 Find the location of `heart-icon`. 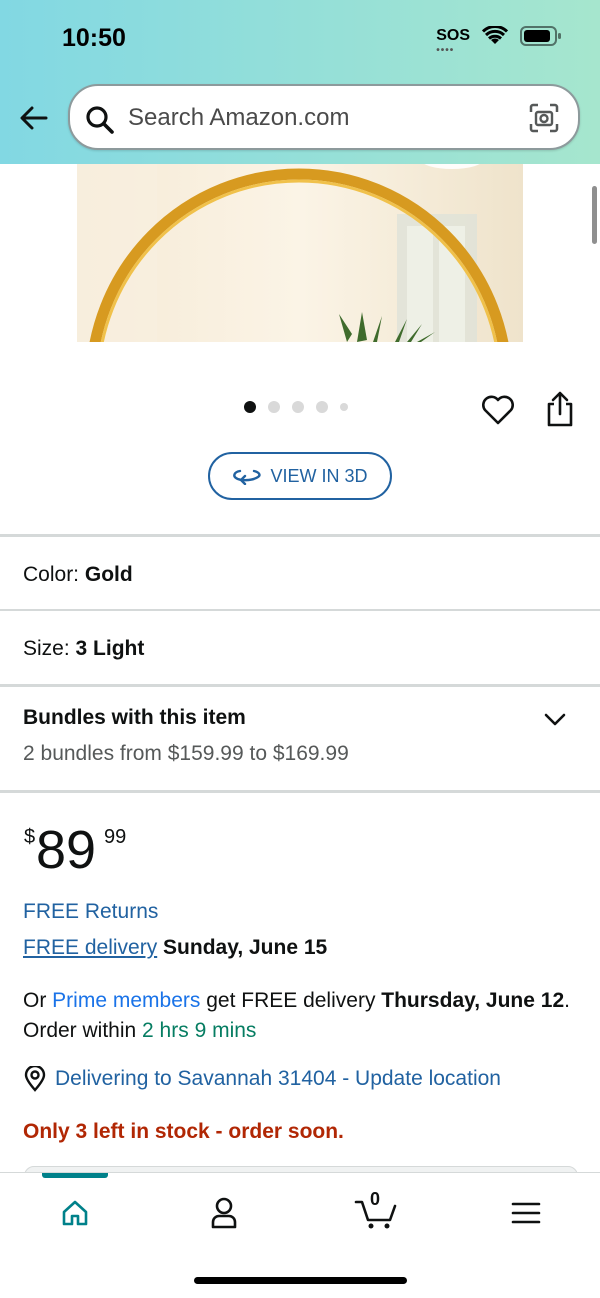

heart-icon is located at coordinates (498, 410).